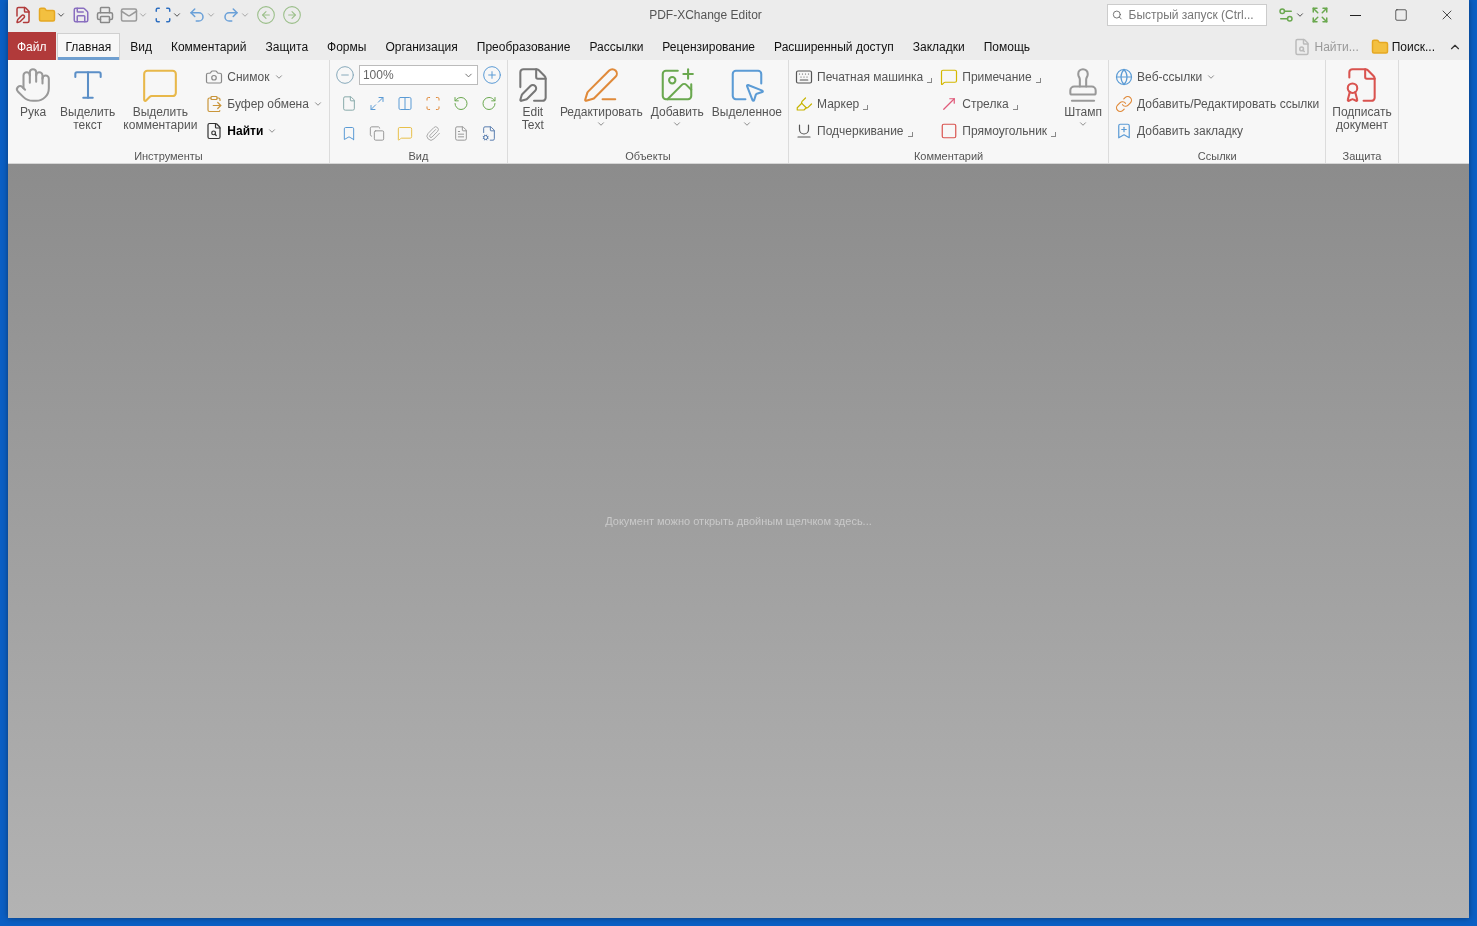 This screenshot has height=926, width=1477. What do you see at coordinates (677, 96) in the screenshot?
I see `ribbon-button: Добавить` at bounding box center [677, 96].